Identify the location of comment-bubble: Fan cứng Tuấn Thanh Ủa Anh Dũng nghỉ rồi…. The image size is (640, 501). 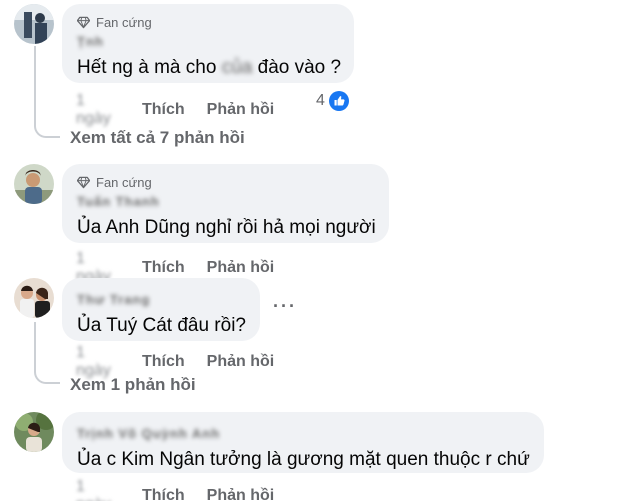
(225, 203).